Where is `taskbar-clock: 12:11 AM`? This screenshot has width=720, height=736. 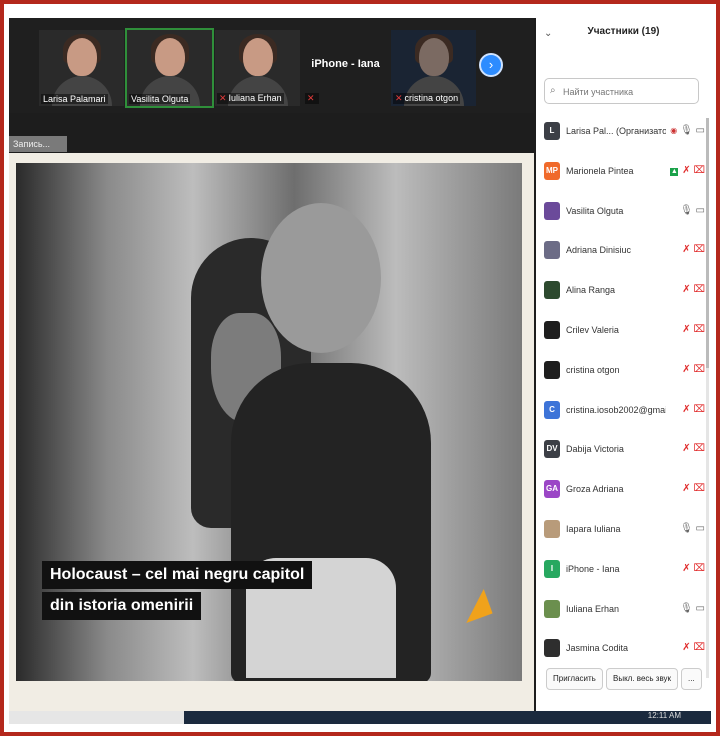
taskbar-clock: 12:11 AM is located at coordinates (664, 715).